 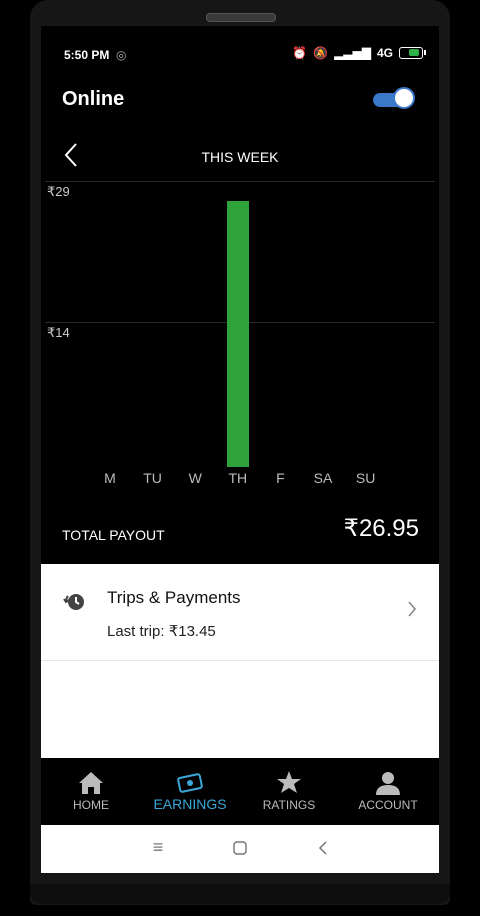 I want to click on trips-payments-row: Trips & Payments Last trip: ₹13.45, so click(x=240, y=612).